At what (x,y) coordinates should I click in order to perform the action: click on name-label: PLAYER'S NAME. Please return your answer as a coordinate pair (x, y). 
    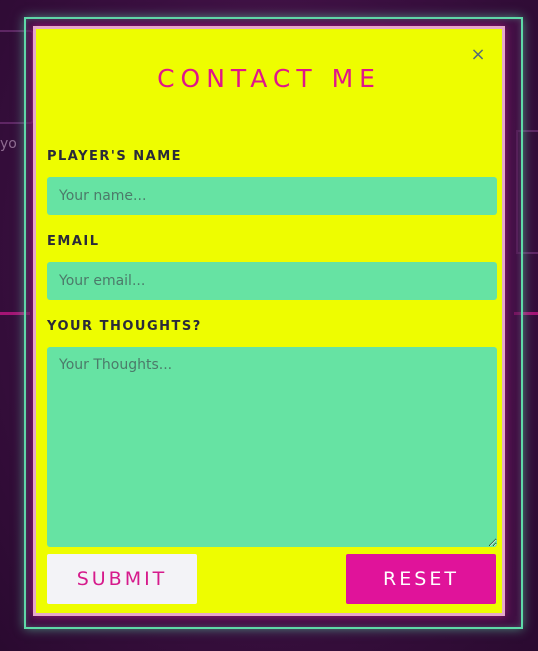
    Looking at the image, I should click on (115, 156).